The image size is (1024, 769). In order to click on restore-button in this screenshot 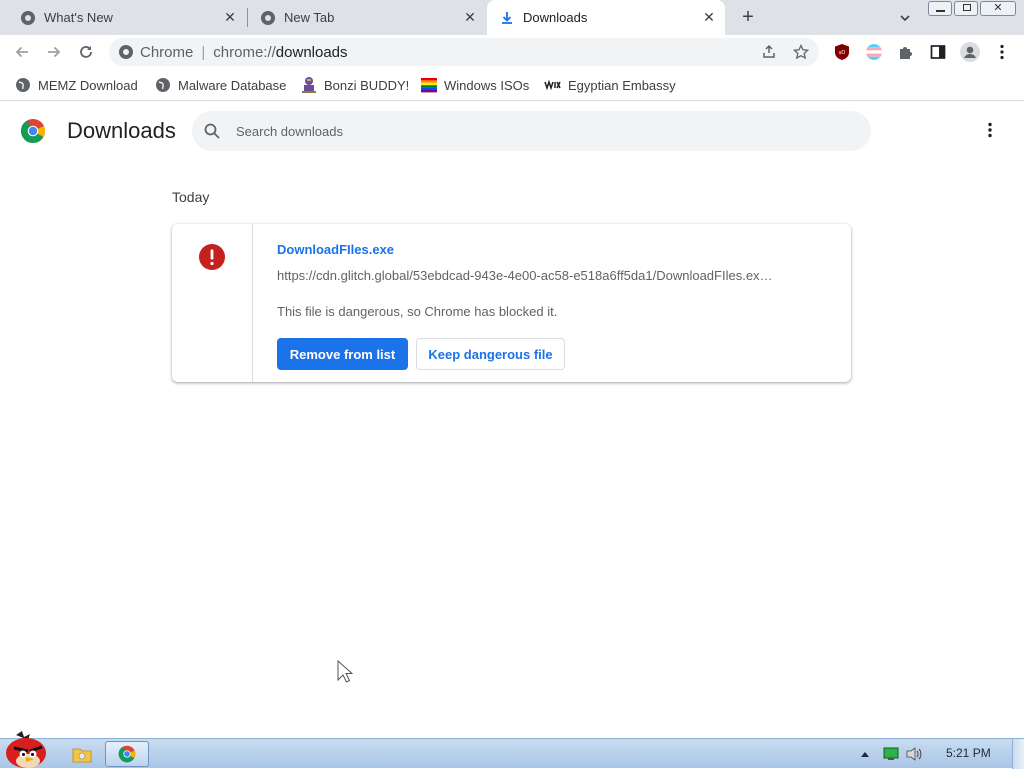, I will do `click(966, 8)`.